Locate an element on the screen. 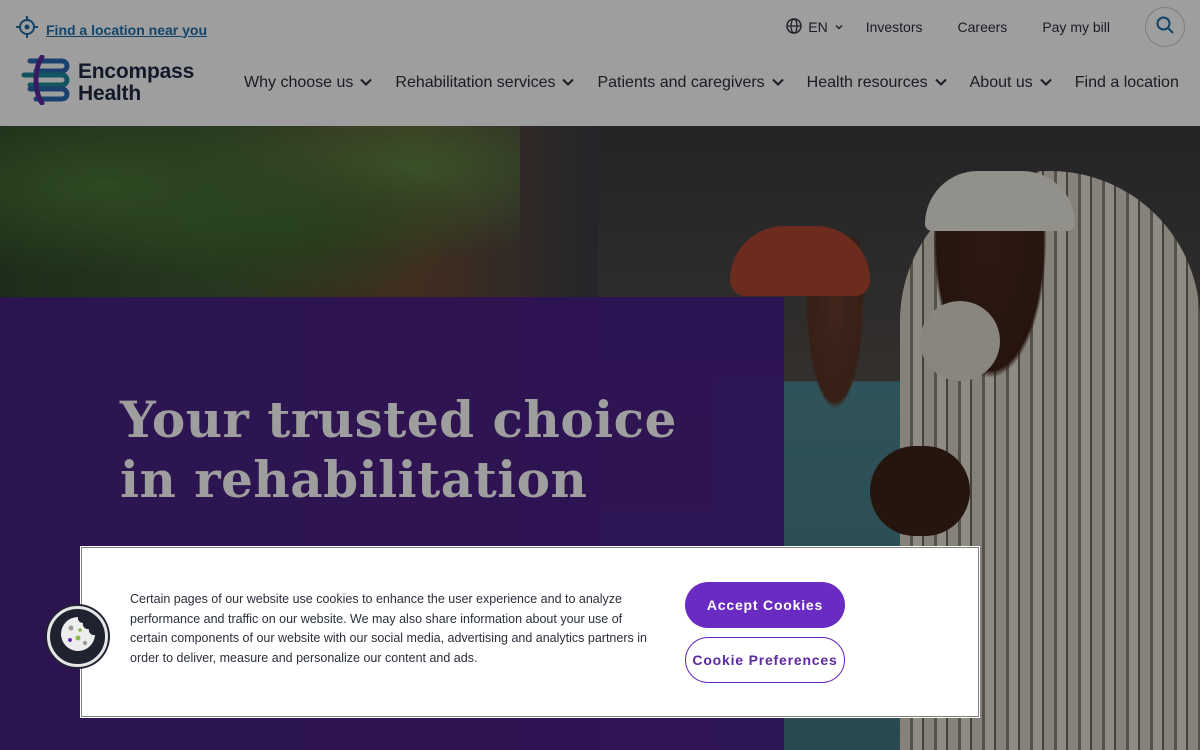 This screenshot has width=1200, height=750. cookie-settings-button is located at coordinates (77, 636).